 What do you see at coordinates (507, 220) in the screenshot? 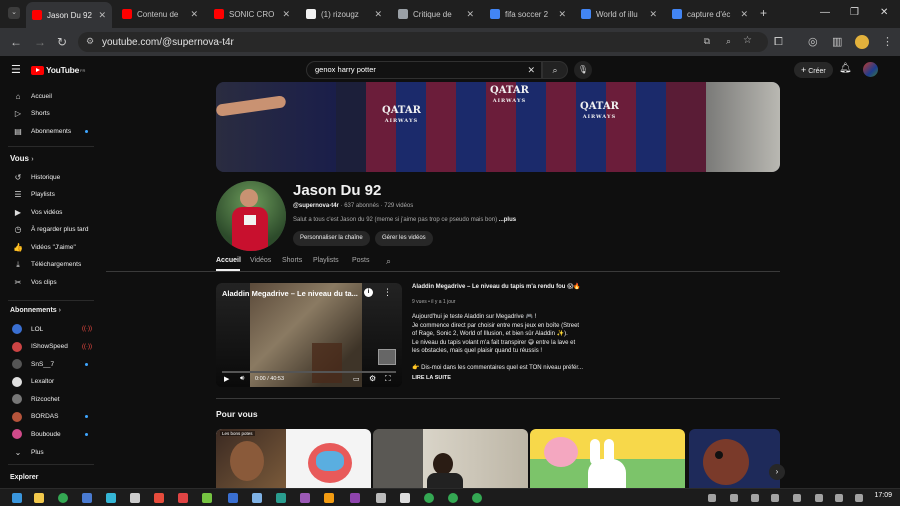
I see `description-more-link: ...plus` at bounding box center [507, 220].